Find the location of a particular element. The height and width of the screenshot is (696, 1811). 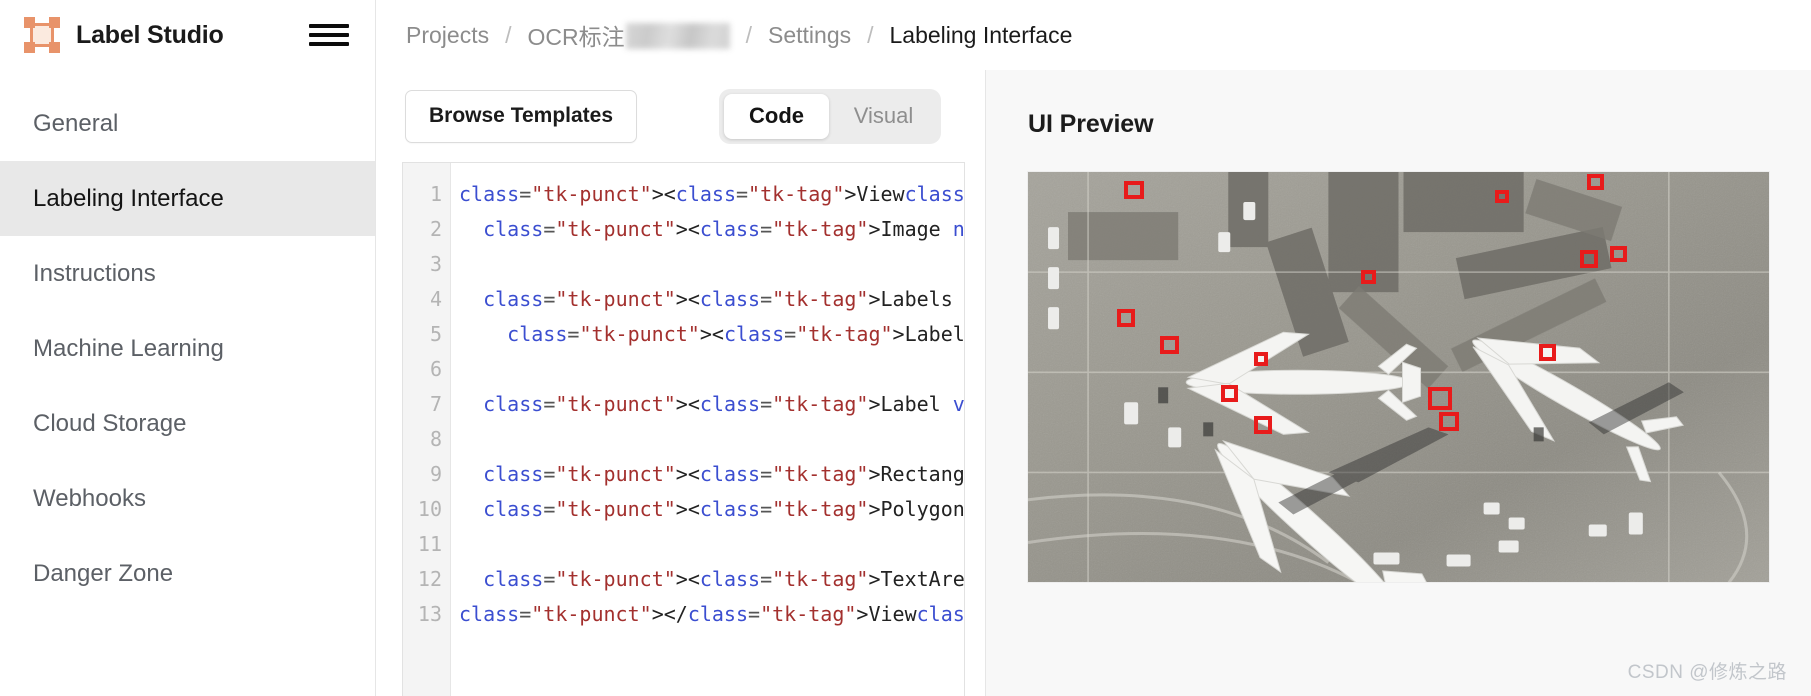

brand-title: Label Studio is located at coordinates (150, 34).